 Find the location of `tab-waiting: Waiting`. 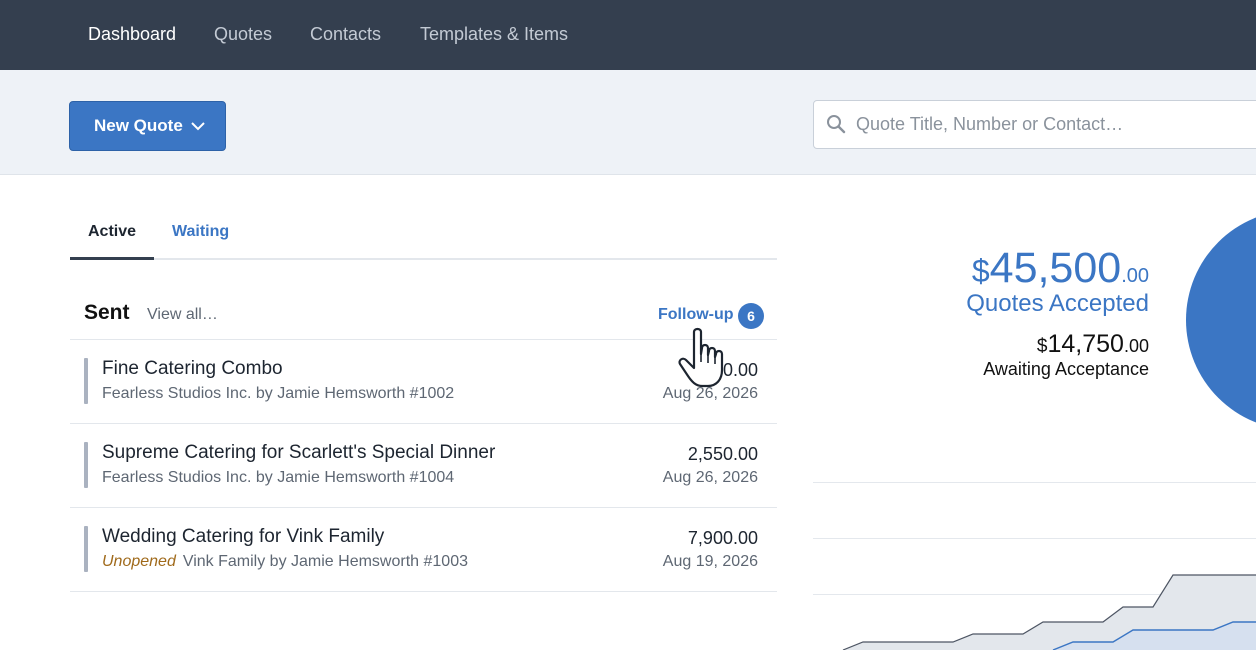

tab-waiting: Waiting is located at coordinates (200, 232).